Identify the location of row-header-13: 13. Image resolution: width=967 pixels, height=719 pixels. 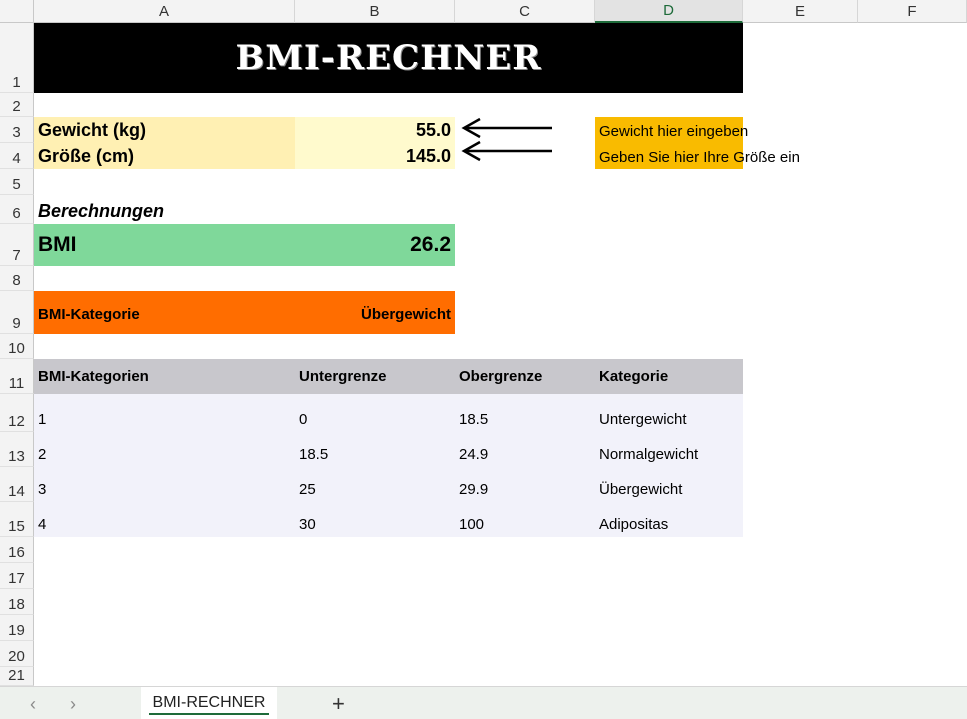
(17, 449).